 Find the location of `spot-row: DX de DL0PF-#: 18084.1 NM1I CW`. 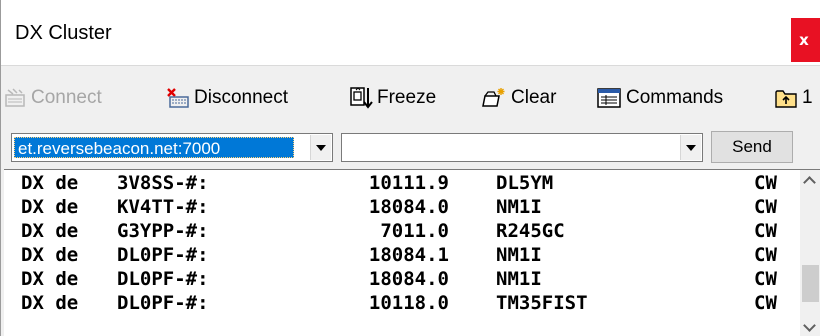

spot-row: DX de DL0PF-#: 18084.1 NM1I CW is located at coordinates (402, 256).